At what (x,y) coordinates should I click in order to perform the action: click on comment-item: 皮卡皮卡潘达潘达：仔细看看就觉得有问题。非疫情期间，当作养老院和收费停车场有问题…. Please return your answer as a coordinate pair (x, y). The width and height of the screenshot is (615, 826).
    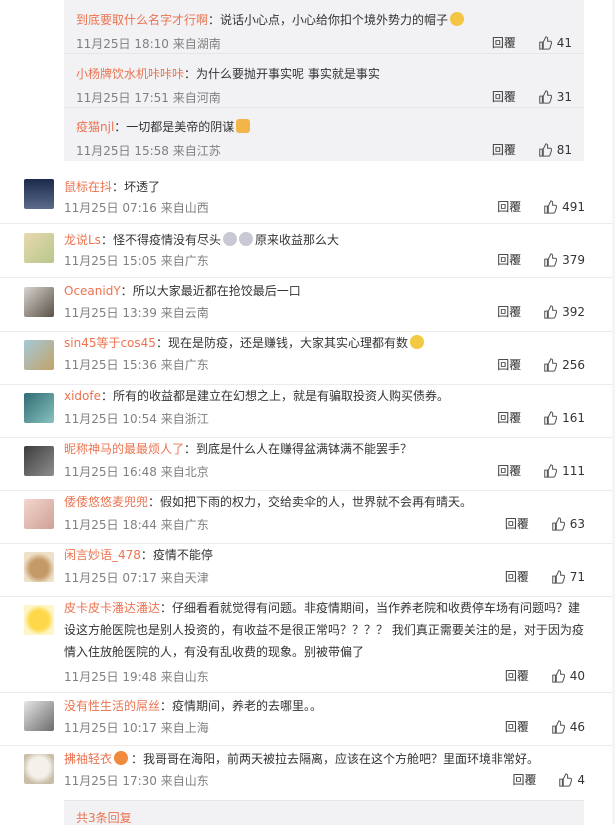
    Looking at the image, I should click on (307, 644).